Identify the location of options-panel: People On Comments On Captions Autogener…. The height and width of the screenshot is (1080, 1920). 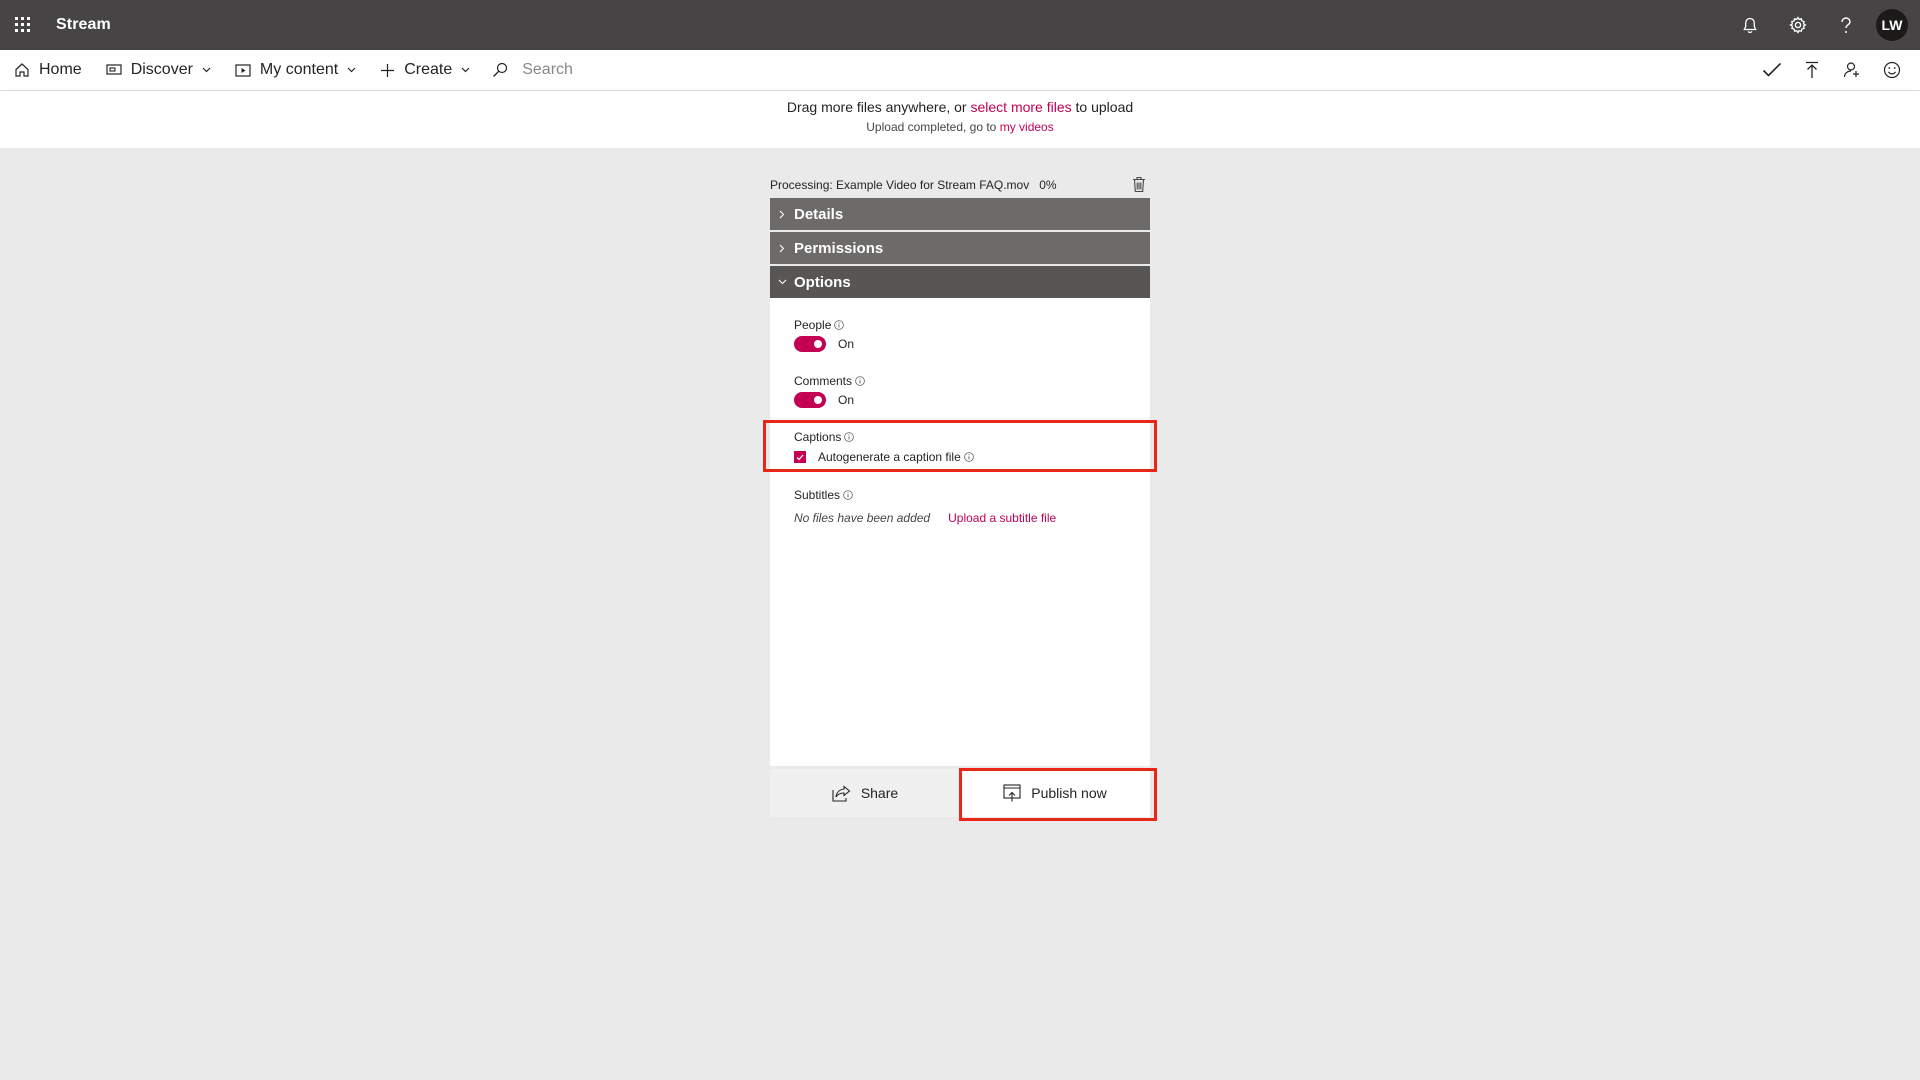
(960, 532).